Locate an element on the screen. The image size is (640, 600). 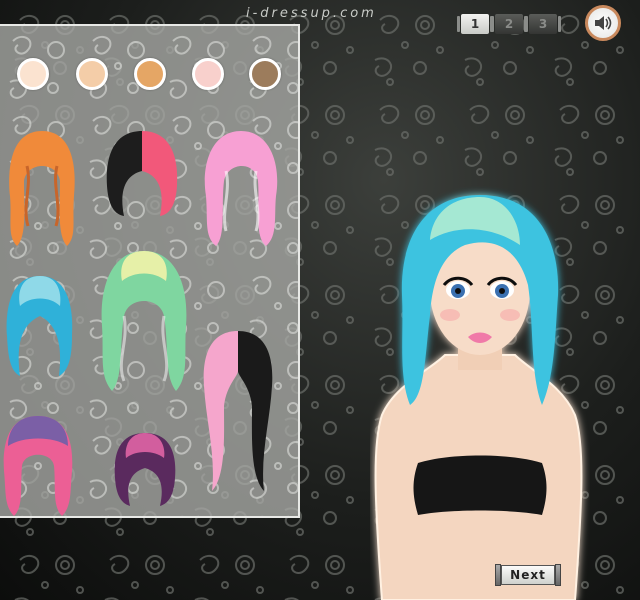
speaker-icon is located at coordinates (603, 23).